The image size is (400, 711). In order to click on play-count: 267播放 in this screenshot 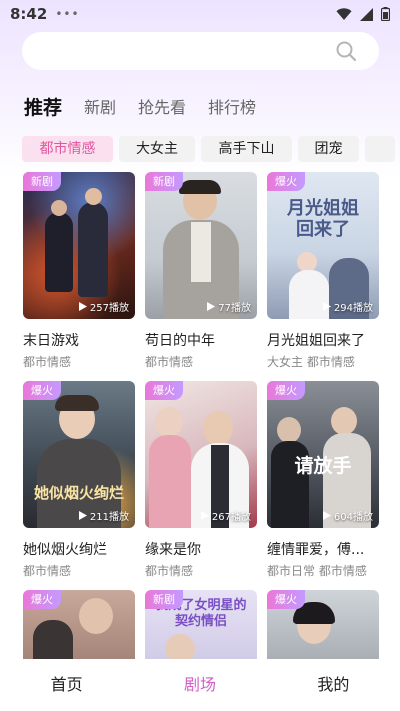, I will do `click(225, 515)`.